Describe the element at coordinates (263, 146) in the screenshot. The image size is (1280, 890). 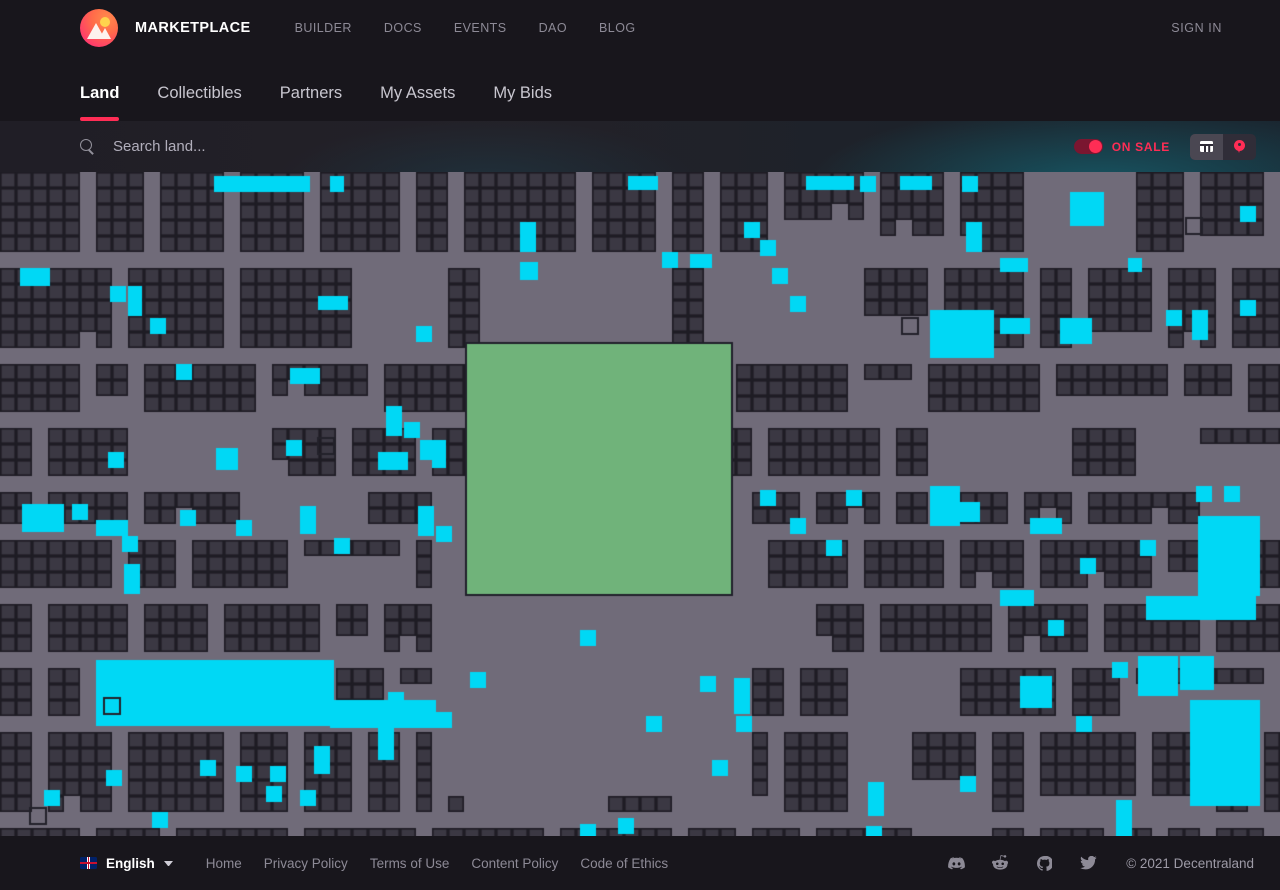
I see `search-input` at that location.